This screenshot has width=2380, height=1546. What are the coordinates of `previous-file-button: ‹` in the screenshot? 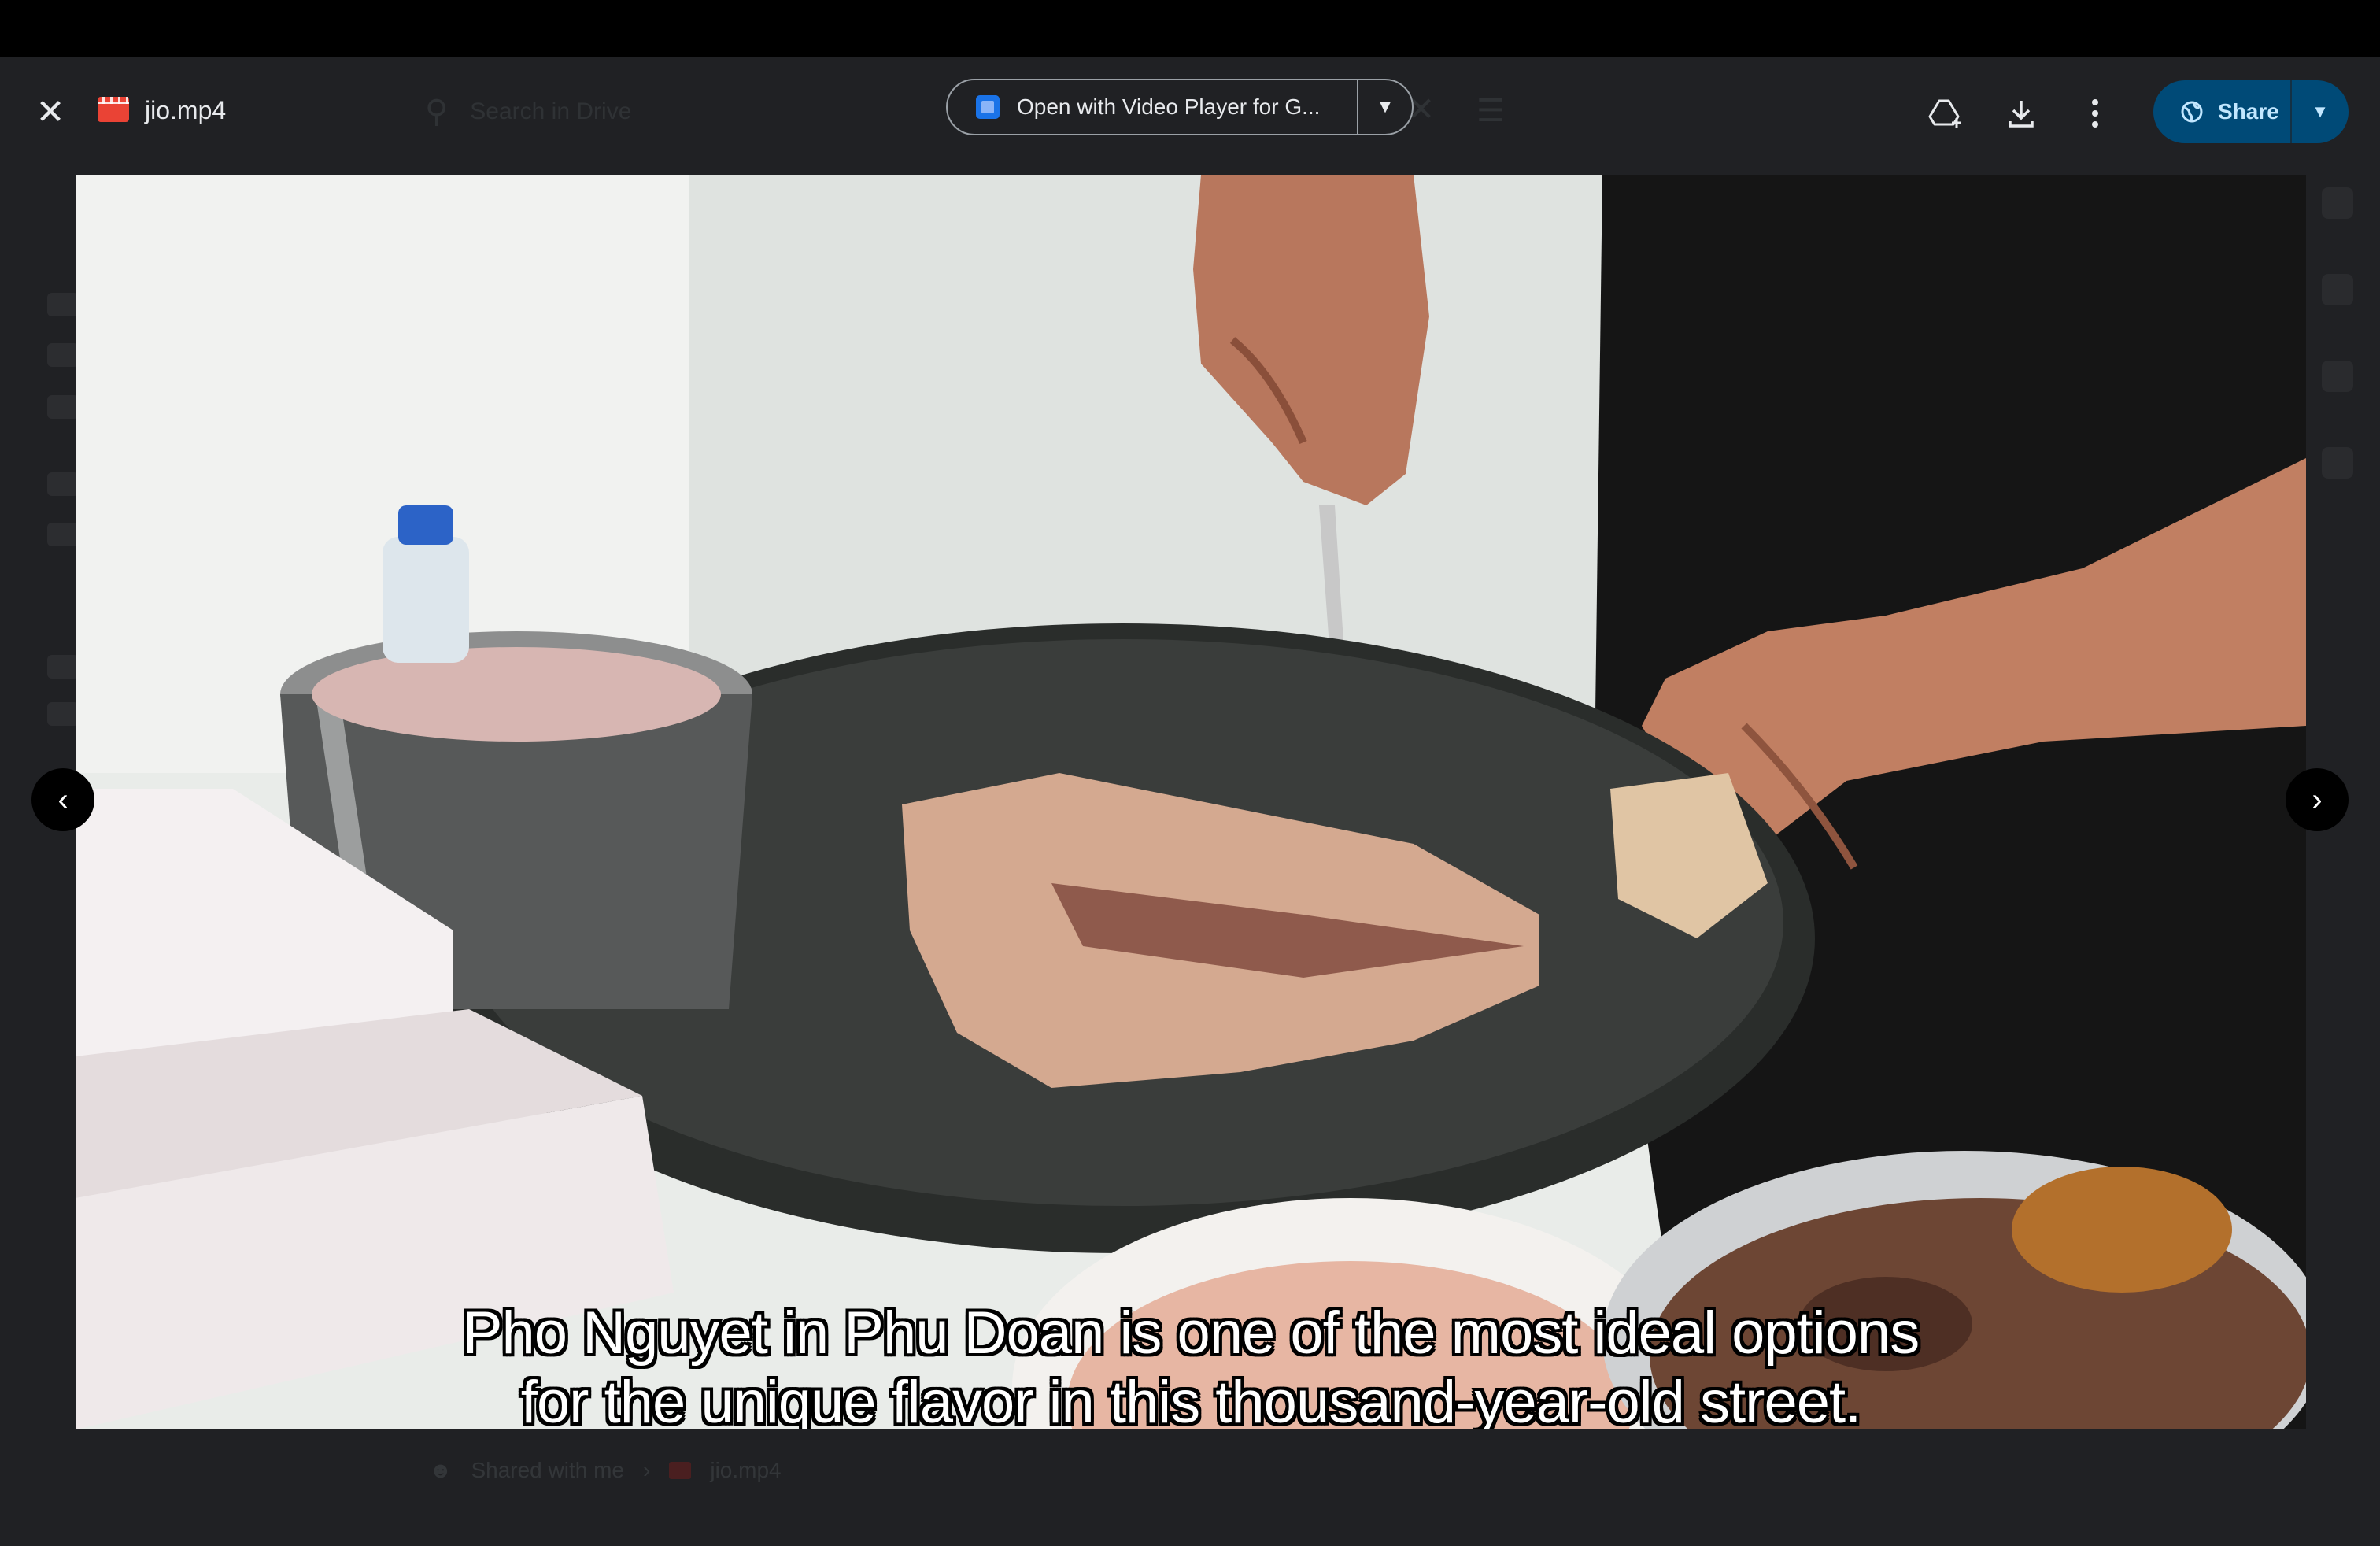 It's located at (62, 799).